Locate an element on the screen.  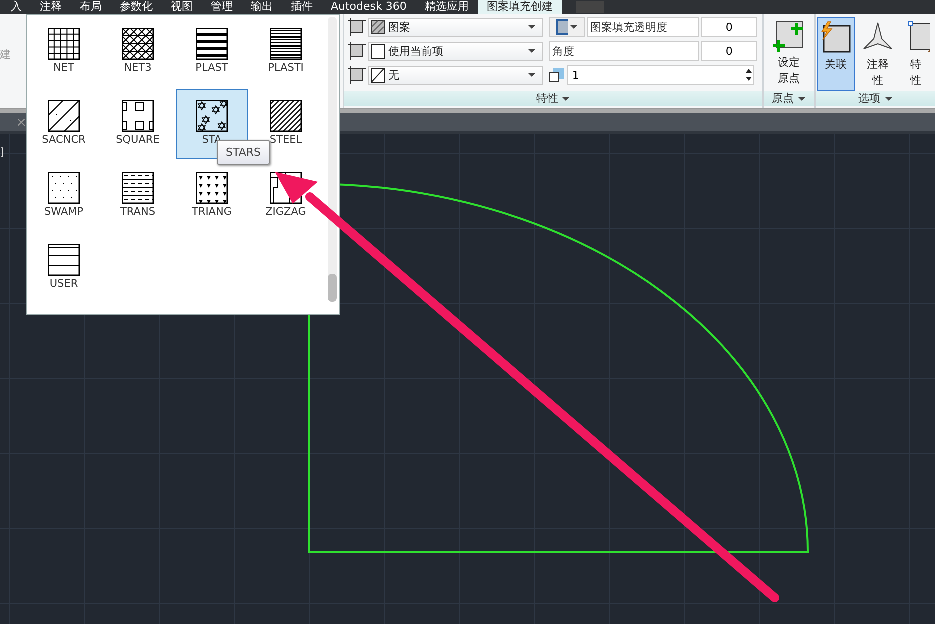
option-button: 特性 is located at coordinates (916, 54).